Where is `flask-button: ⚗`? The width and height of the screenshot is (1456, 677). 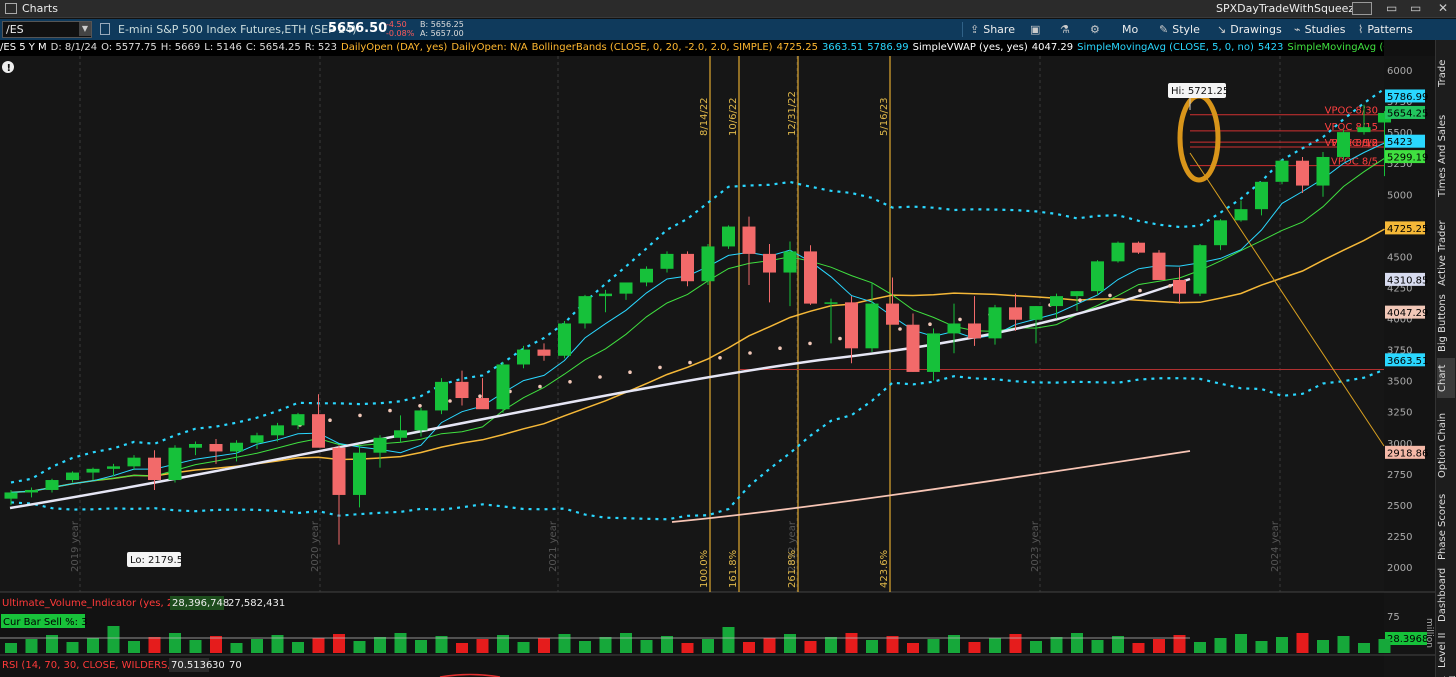 flask-button: ⚗ is located at coordinates (1067, 29).